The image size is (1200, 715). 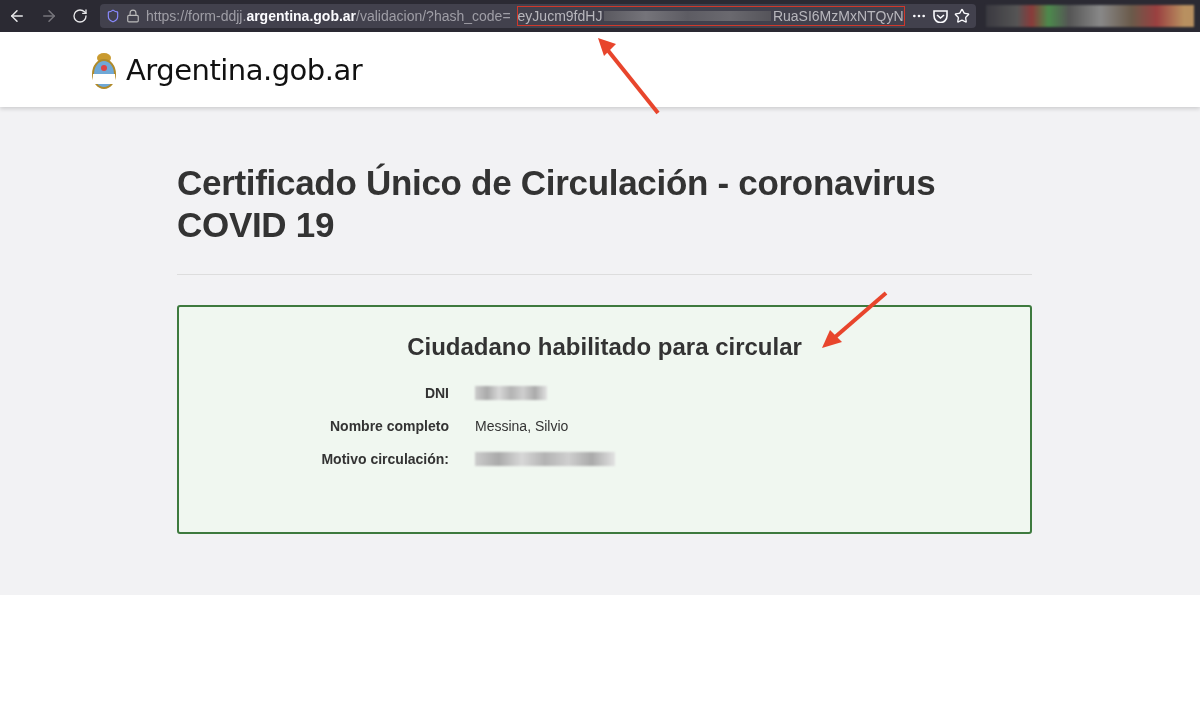 What do you see at coordinates (560, 16) in the screenshot?
I see `hash-start-text: eyJucm9fdHJ` at bounding box center [560, 16].